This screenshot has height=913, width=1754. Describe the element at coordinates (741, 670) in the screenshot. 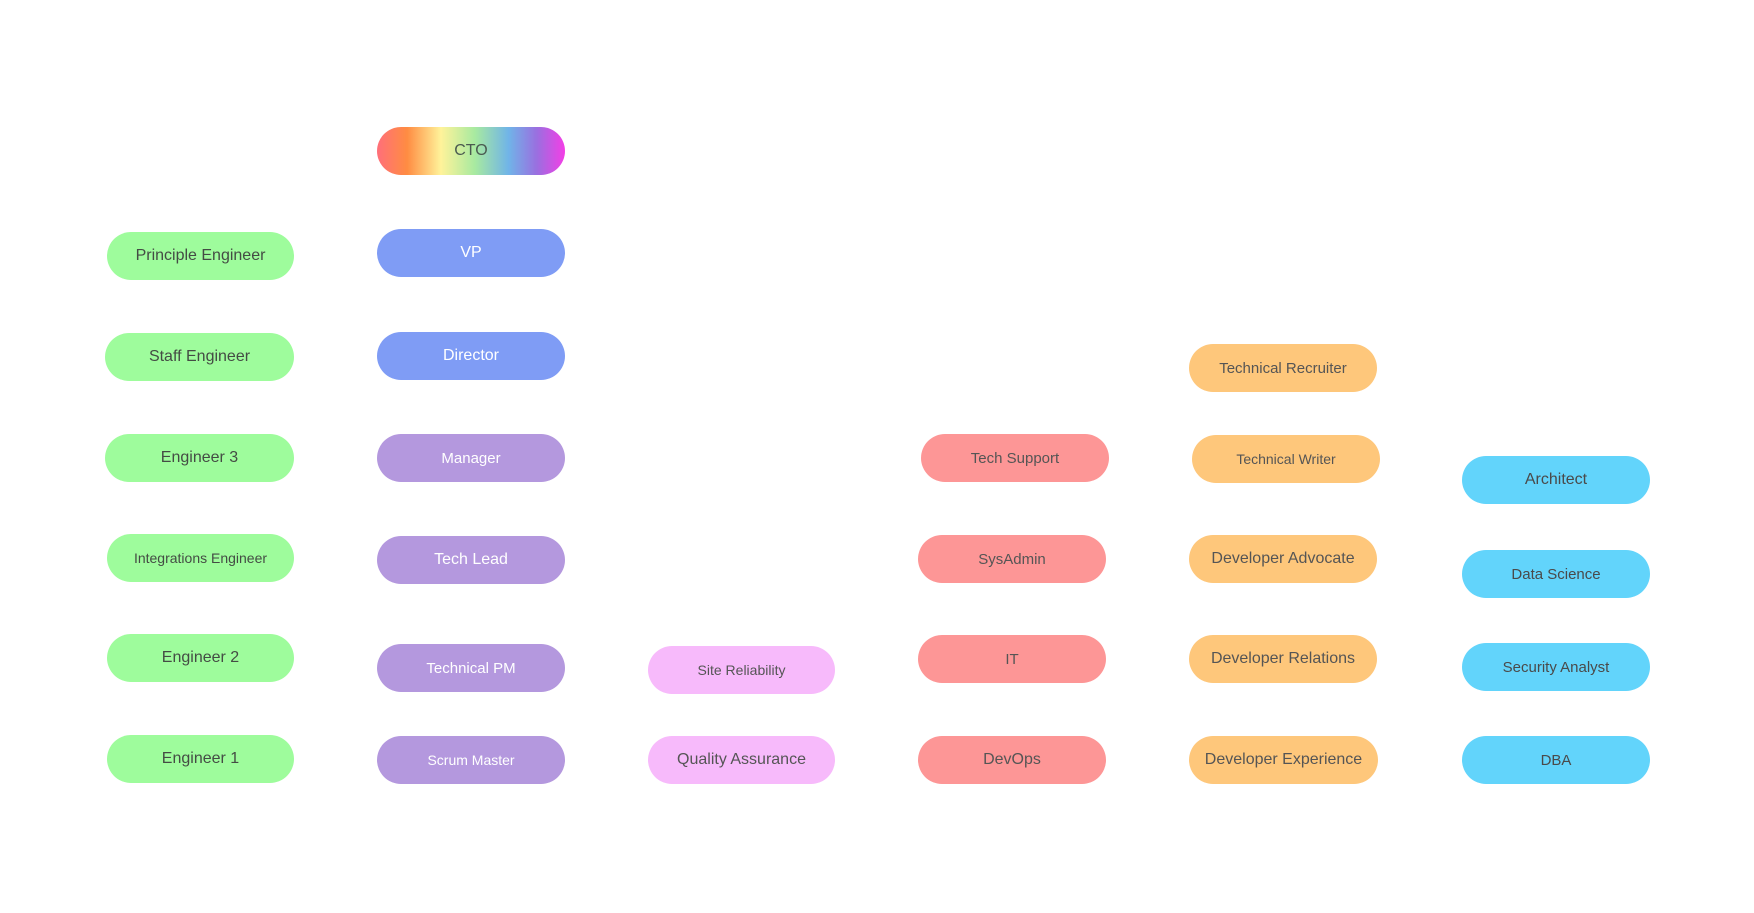

I see `node-site-reliability: Site Reliability` at that location.